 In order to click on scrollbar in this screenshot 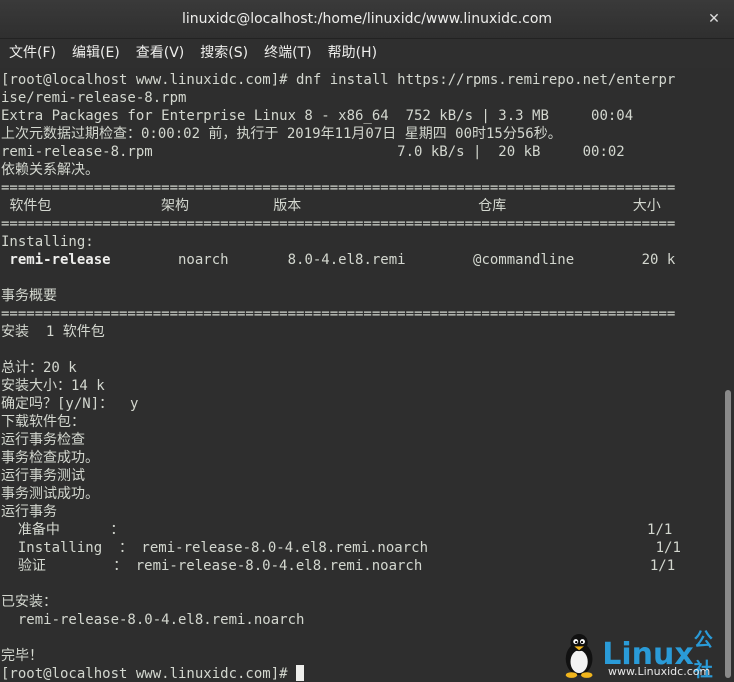, I will do `click(728, 375)`.